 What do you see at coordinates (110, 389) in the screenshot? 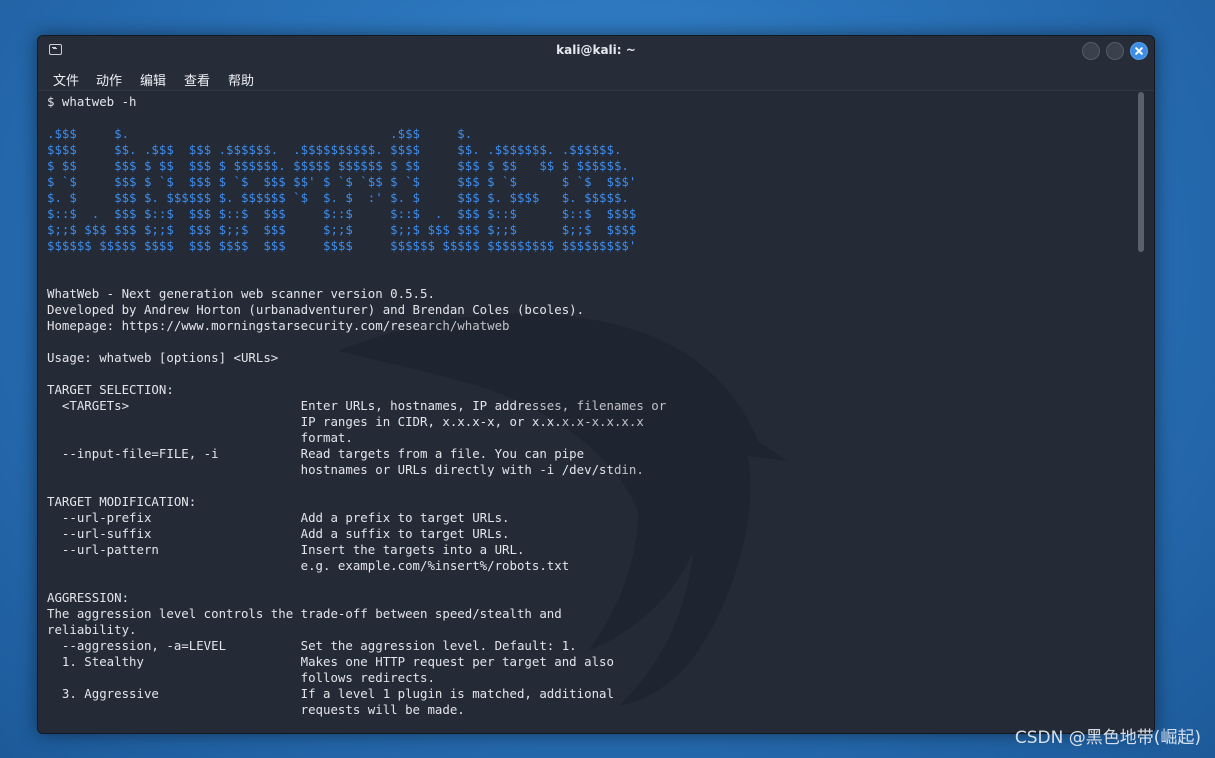
I see `output-line: TARGET SELECTION:` at bounding box center [110, 389].